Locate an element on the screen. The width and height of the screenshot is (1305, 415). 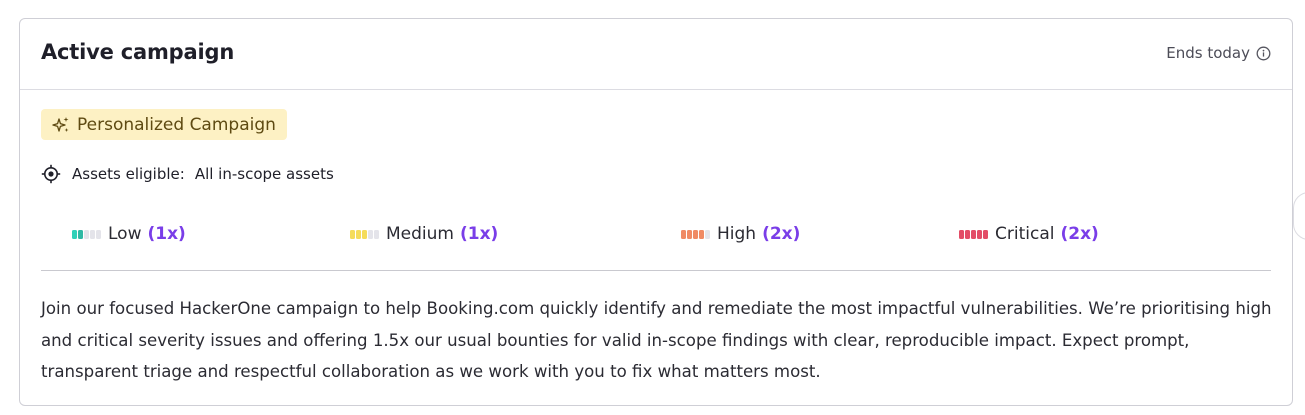
severity-label: Low is located at coordinates (125, 234).